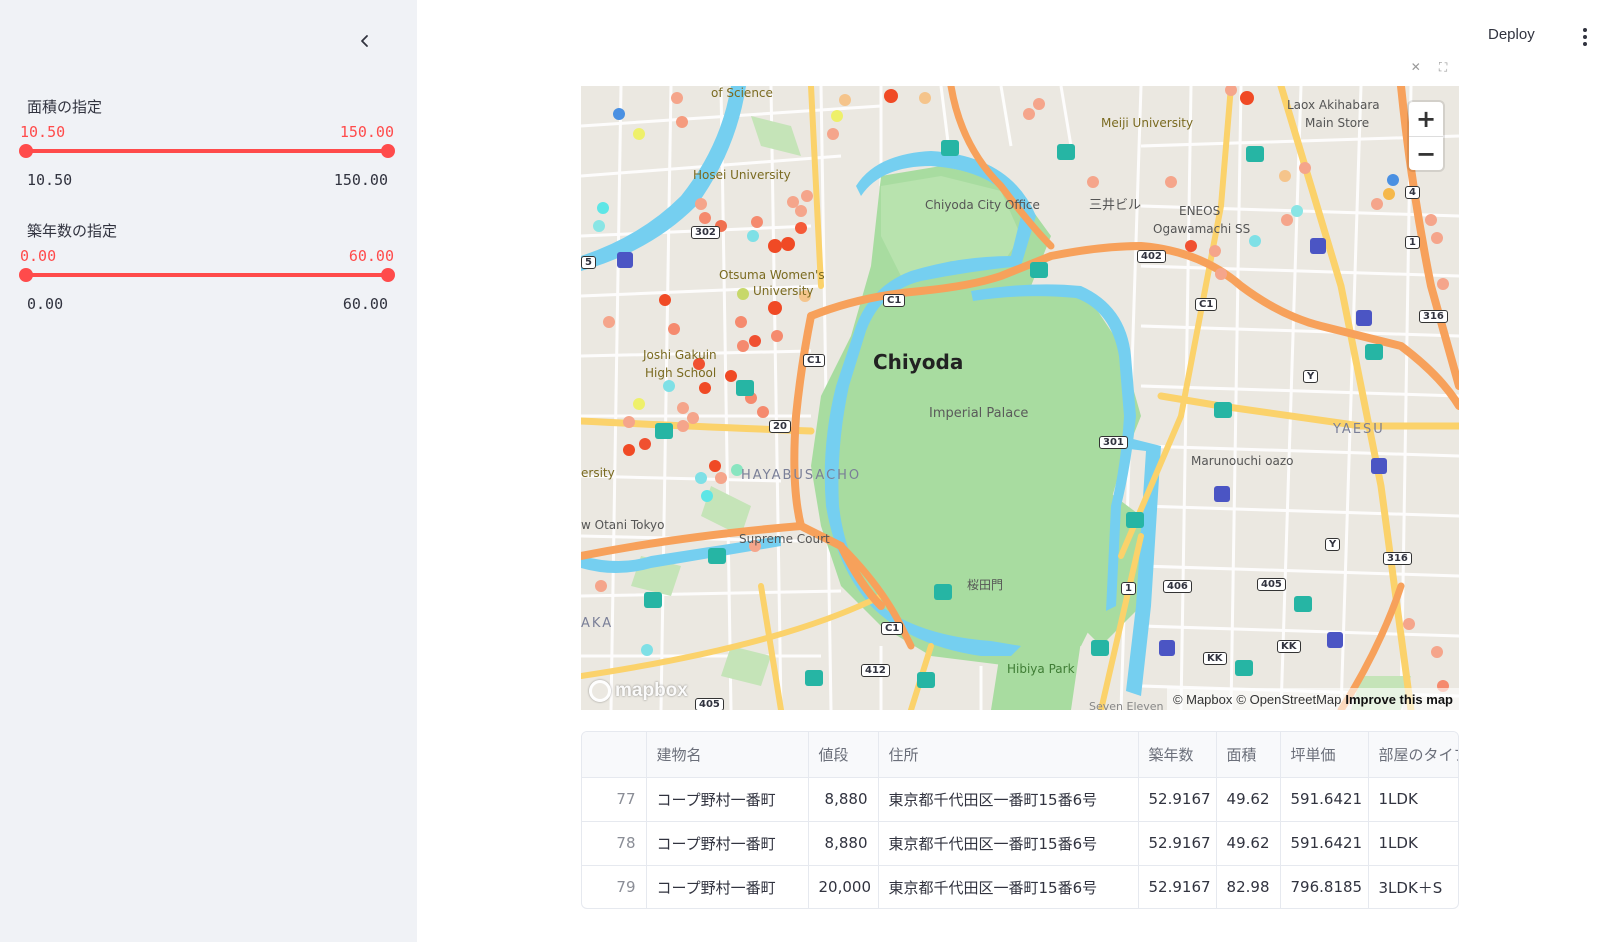  Describe the element at coordinates (371, 256) in the screenshot. I see `age-slider-high-value: 60.00` at that location.